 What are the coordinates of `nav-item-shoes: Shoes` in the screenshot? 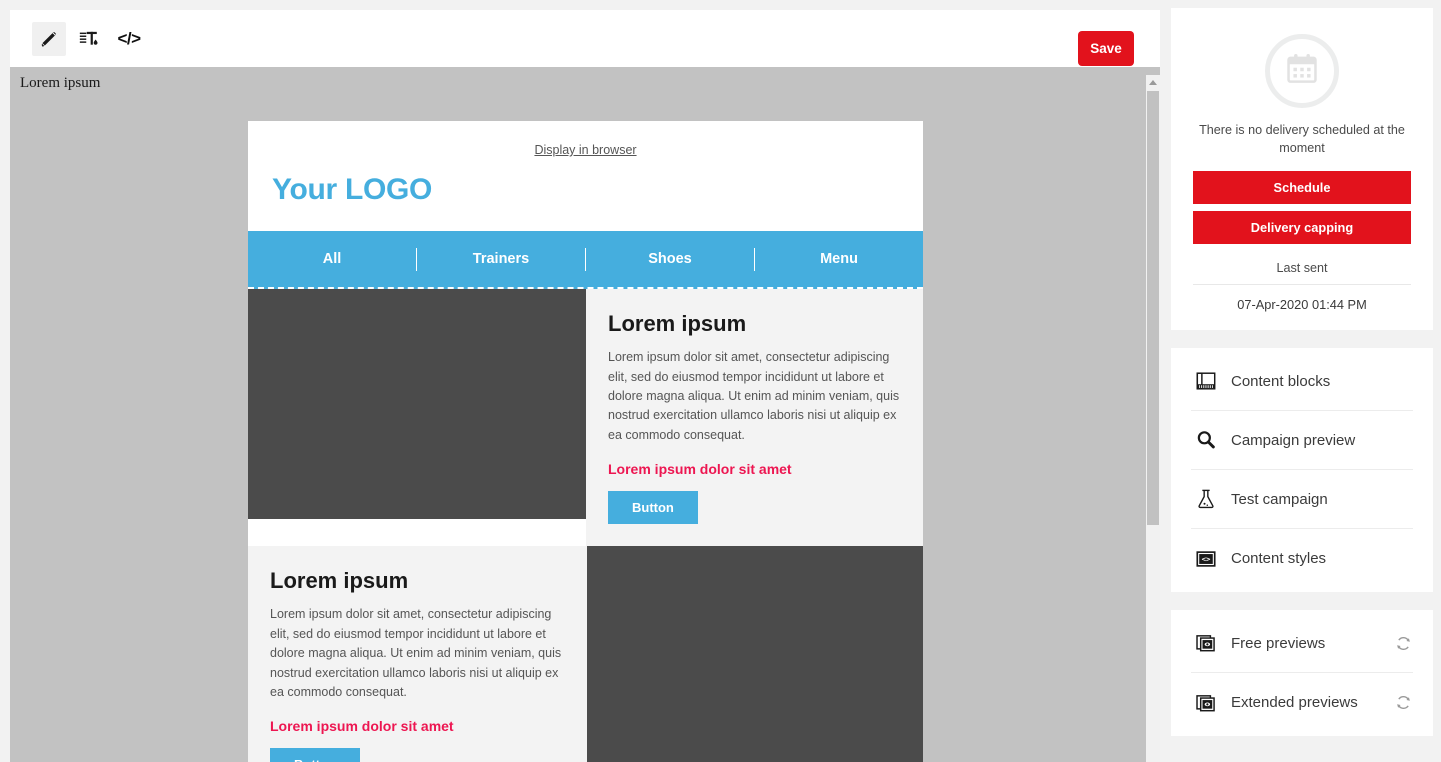 It's located at (670, 259).